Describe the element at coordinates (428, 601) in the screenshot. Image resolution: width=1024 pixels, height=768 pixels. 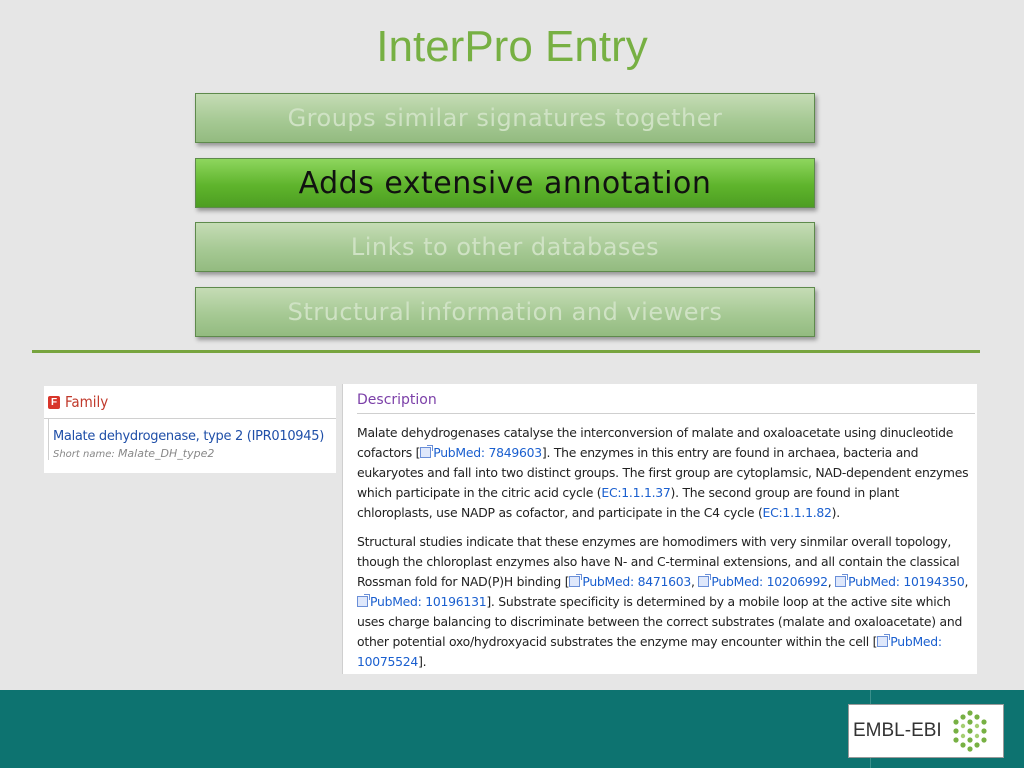
I see `link-label: PubMed: 10196131` at that location.